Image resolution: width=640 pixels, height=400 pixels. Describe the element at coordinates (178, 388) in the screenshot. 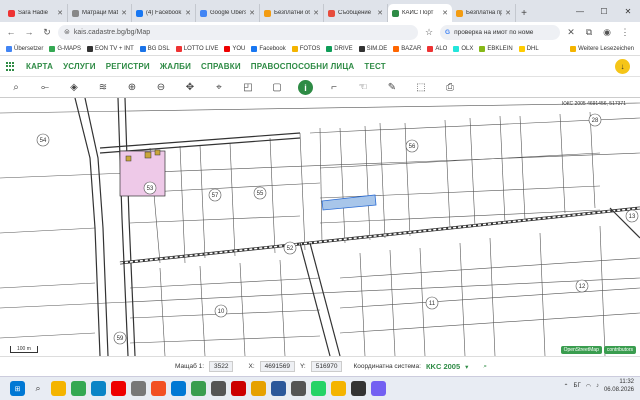

I see `mail-icon` at that location.